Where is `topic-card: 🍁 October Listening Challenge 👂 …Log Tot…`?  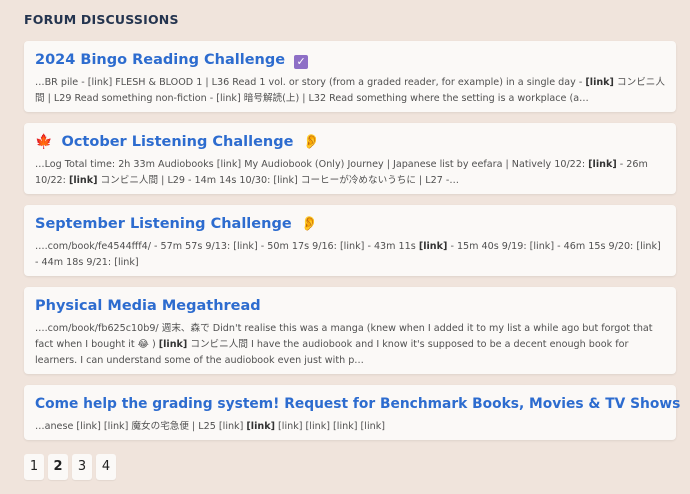 topic-card: 🍁 October Listening Challenge 👂 …Log Tot… is located at coordinates (350, 158).